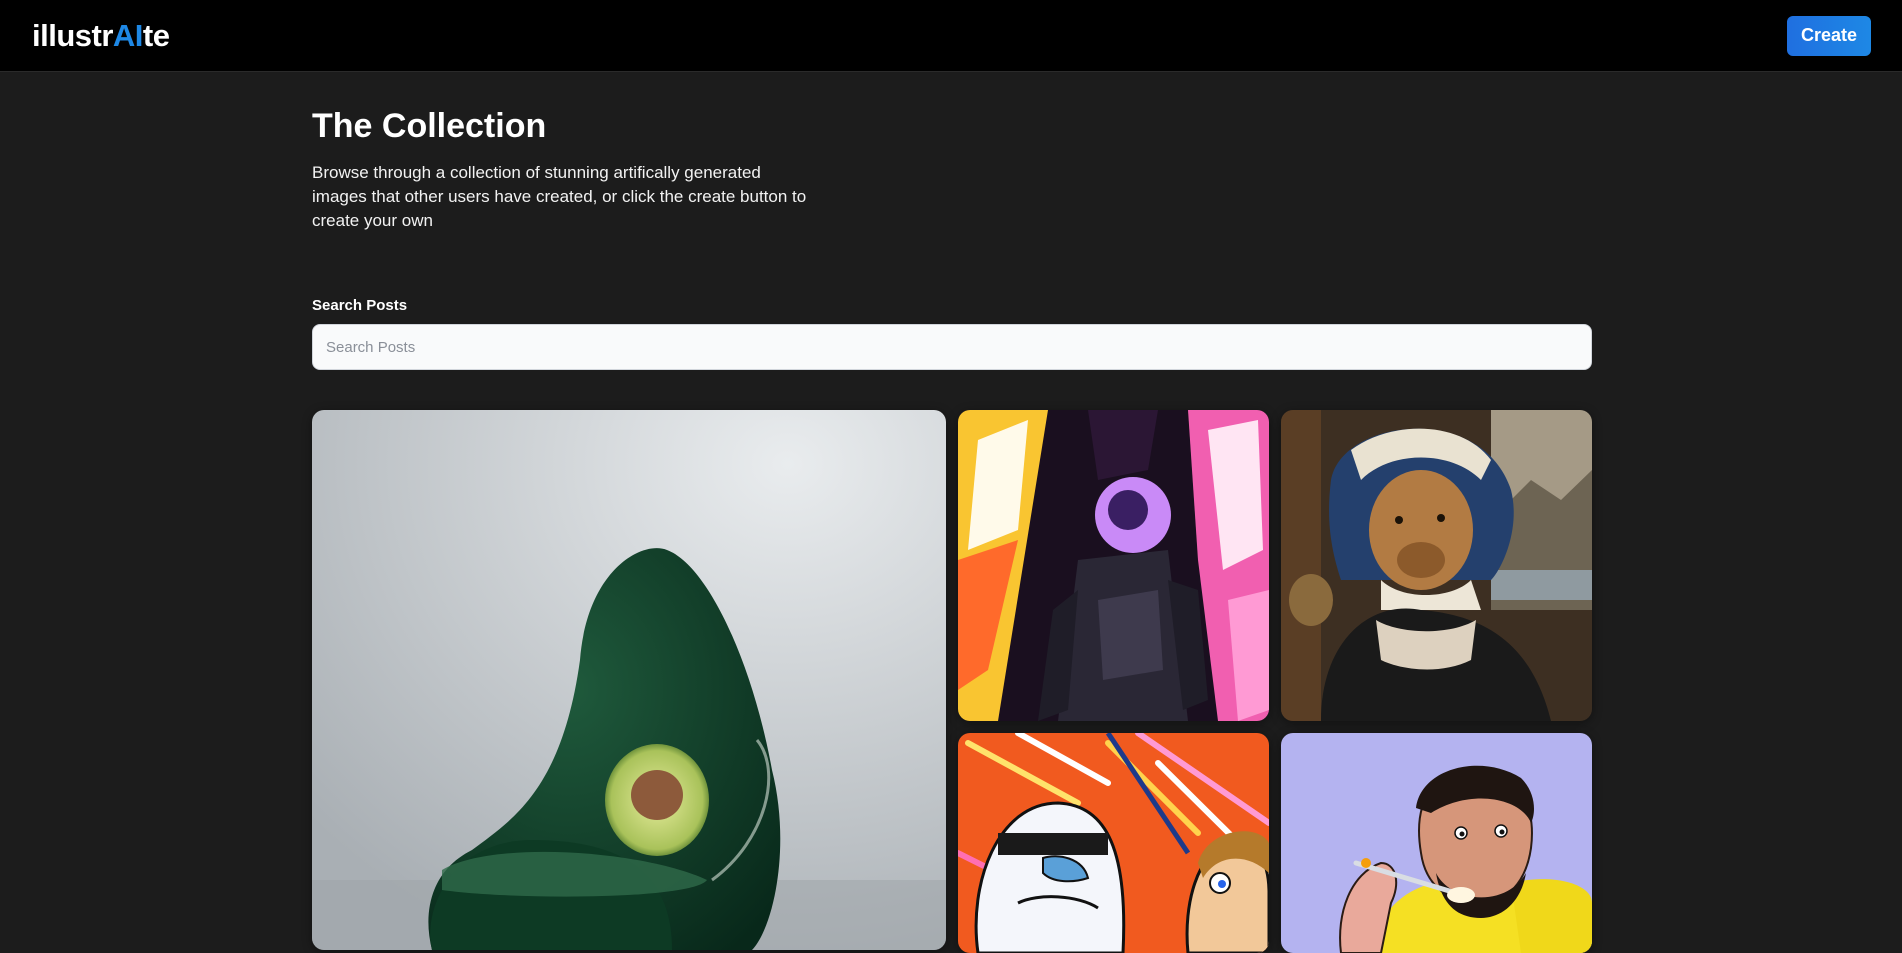 The image size is (1902, 953). What do you see at coordinates (429, 126) in the screenshot?
I see `page-title: The Collection` at bounding box center [429, 126].